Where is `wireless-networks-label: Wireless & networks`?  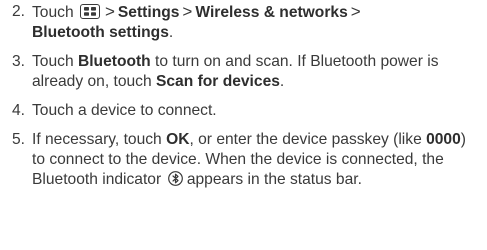
wireless-networks-label: Wireless & networks is located at coordinates (271, 12).